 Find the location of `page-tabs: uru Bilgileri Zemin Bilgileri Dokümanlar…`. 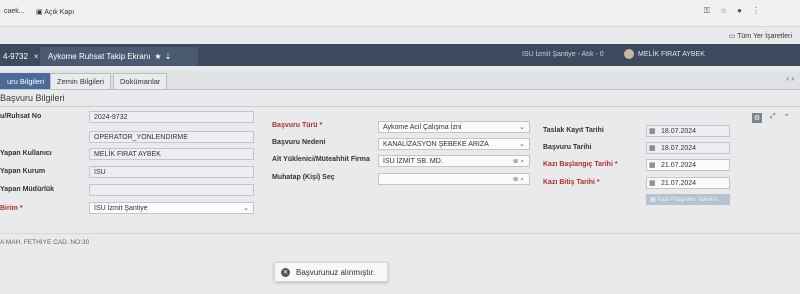

page-tabs: uru Bilgileri Zemin Bilgileri Dokümanlar… is located at coordinates (400, 80).